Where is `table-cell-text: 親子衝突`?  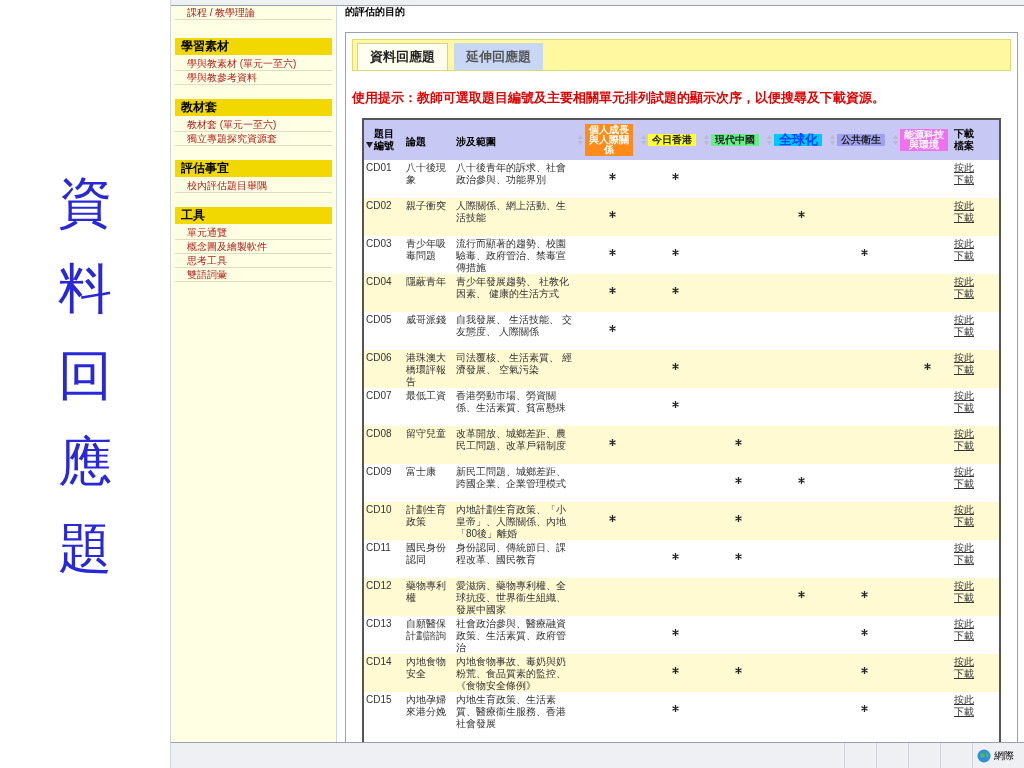 table-cell-text: 親子衝突 is located at coordinates (426, 205).